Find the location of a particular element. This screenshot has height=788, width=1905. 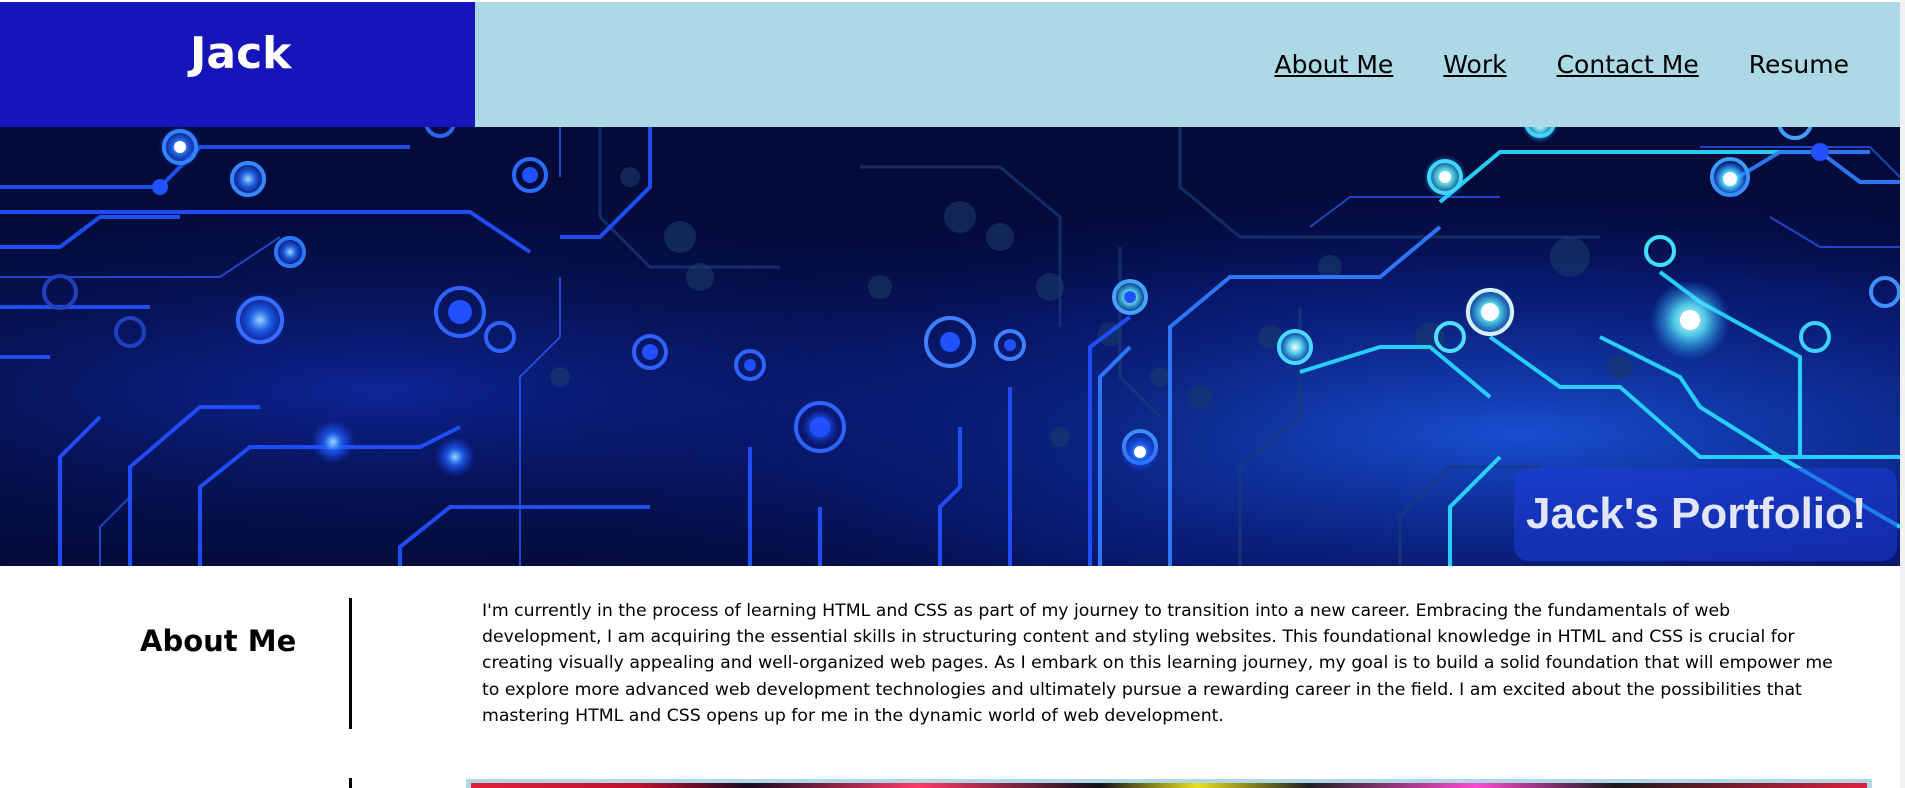

main-nav: About Me Work Contact Me Resume is located at coordinates (1561, 65).